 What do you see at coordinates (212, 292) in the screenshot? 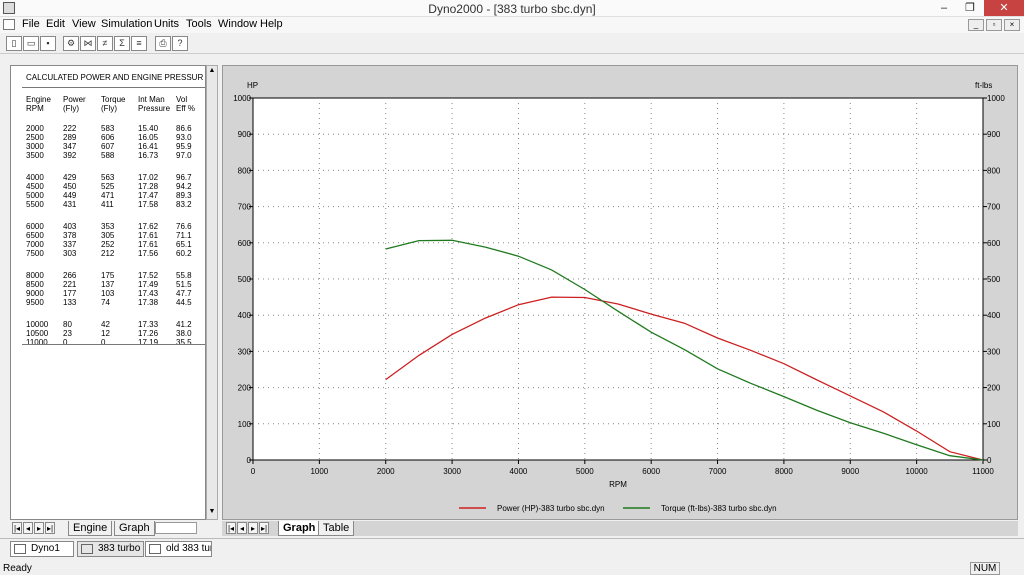
I see `vertical-scrollbar: ▲ ▼` at bounding box center [212, 292].